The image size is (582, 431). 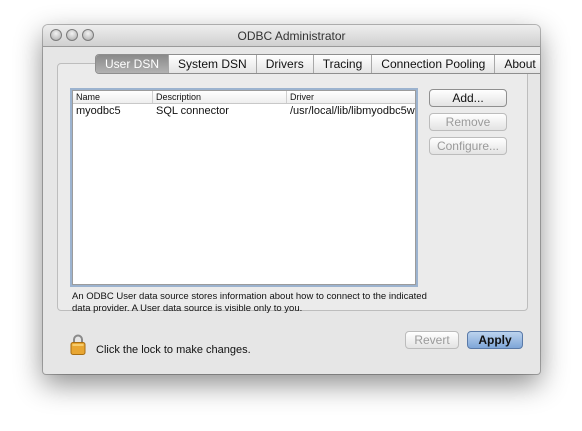 I want to click on apply-button: Apply, so click(x=495, y=340).